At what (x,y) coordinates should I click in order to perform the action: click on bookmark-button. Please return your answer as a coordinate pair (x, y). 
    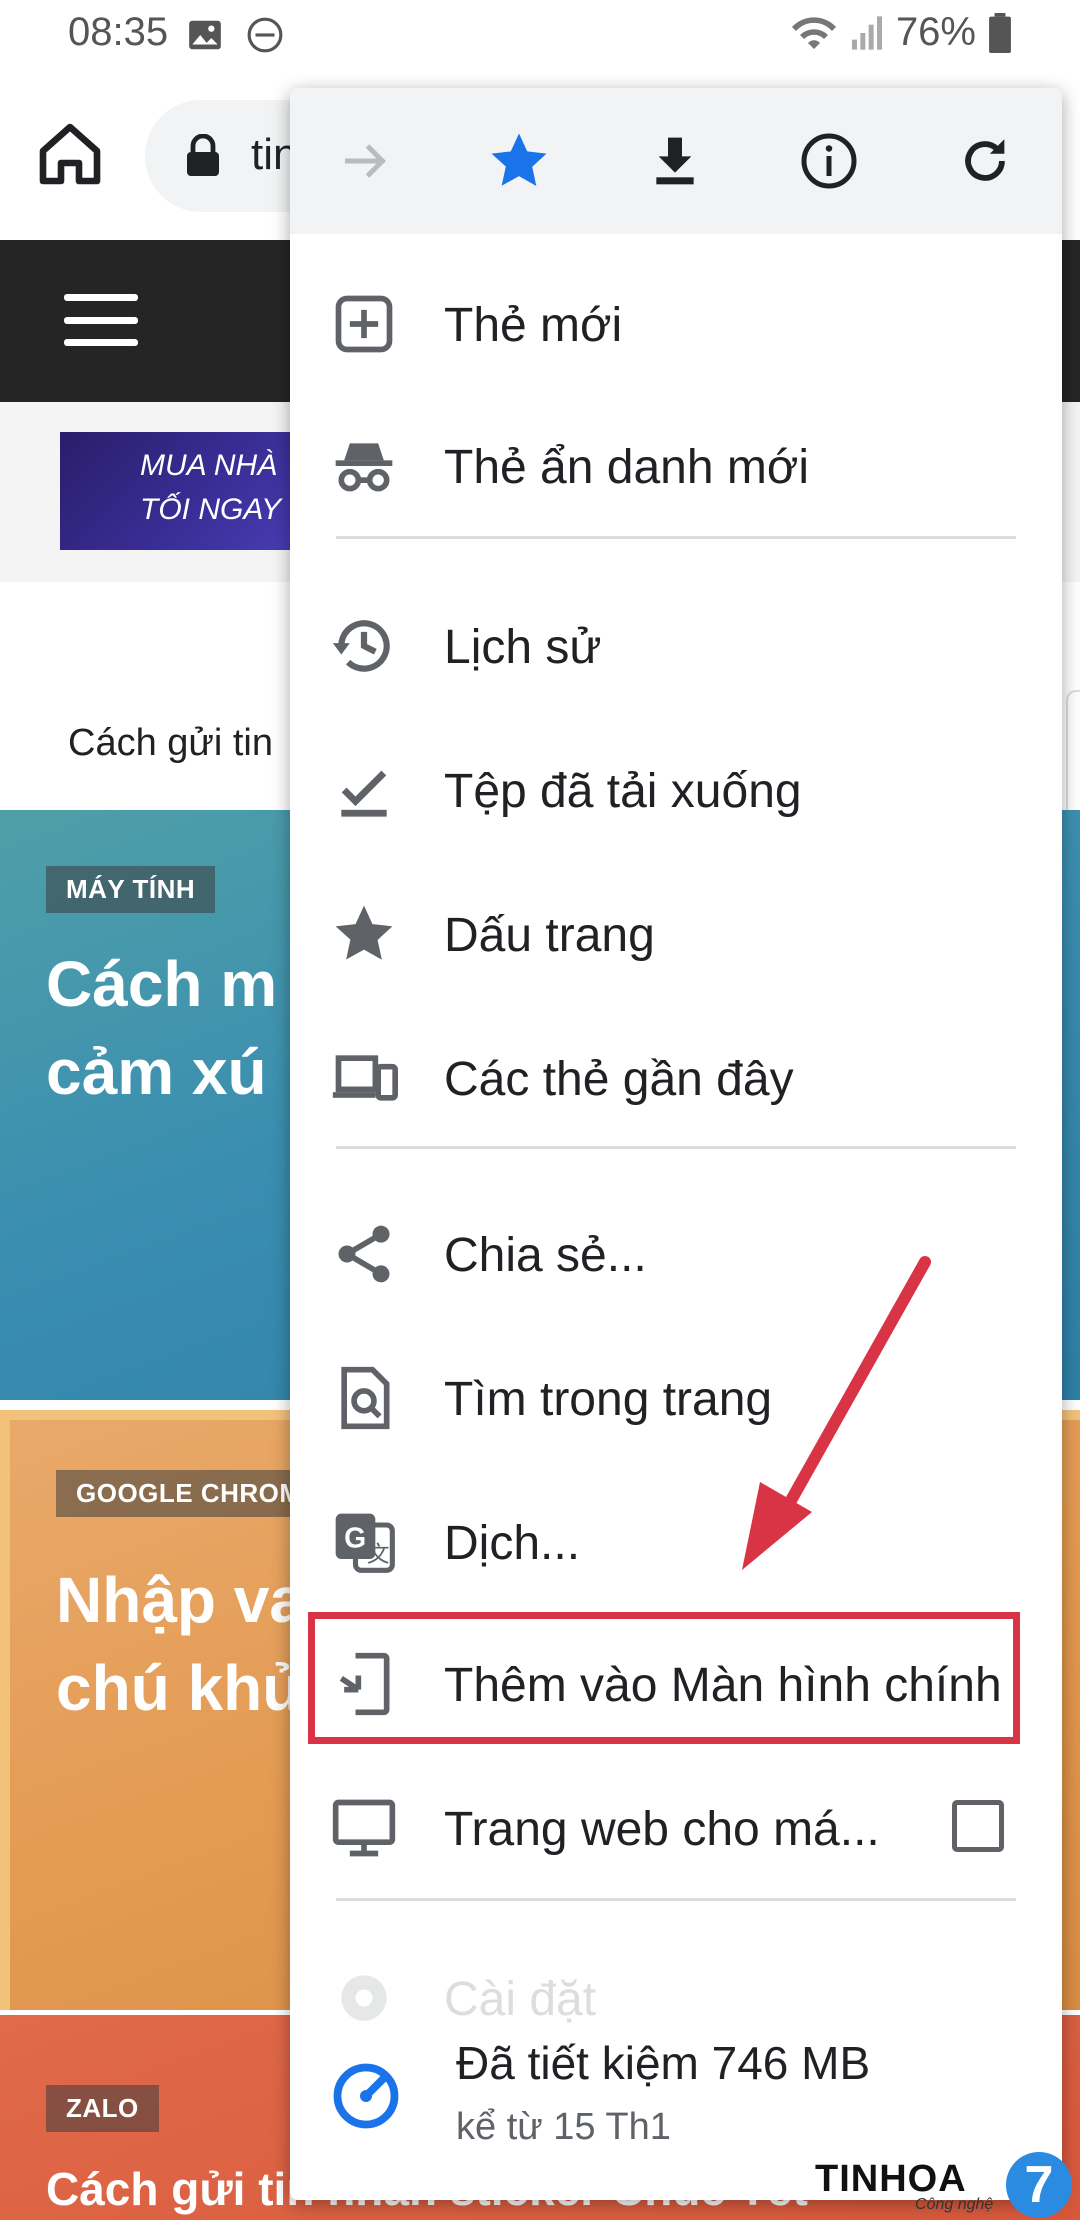
    Looking at the image, I should click on (519, 161).